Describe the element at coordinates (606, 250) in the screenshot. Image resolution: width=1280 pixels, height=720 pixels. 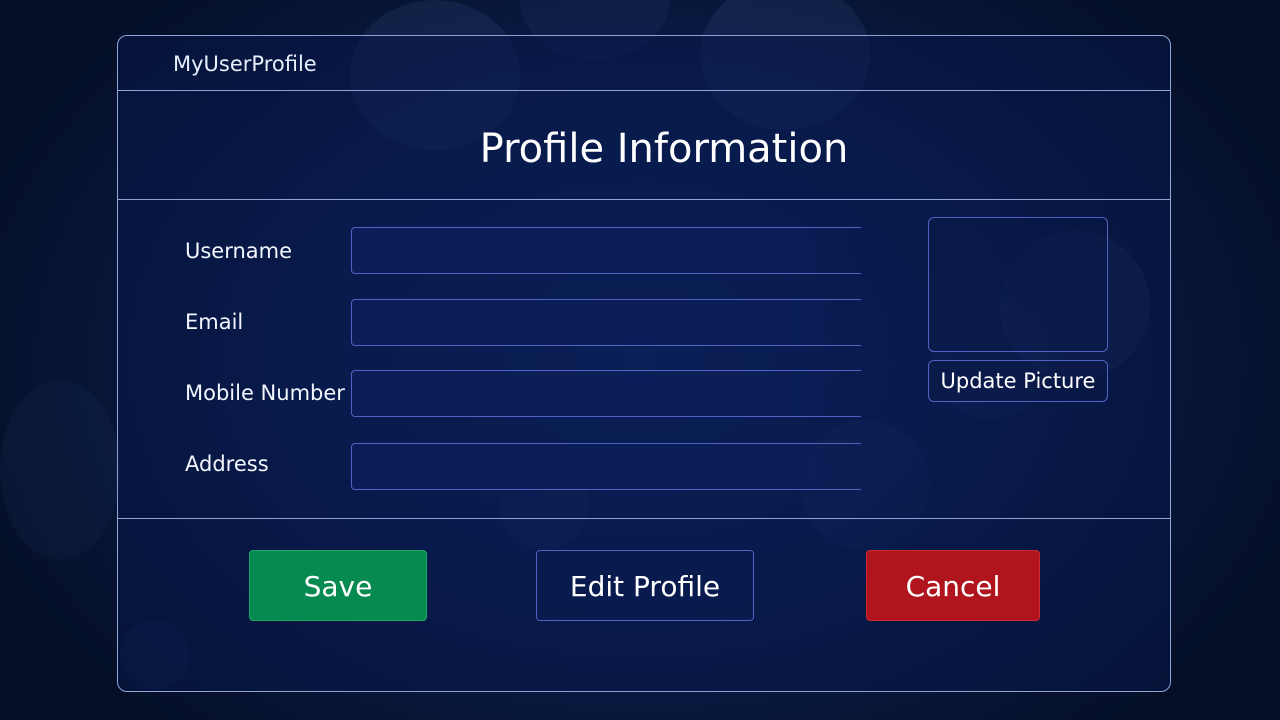
I see `username-field` at that location.